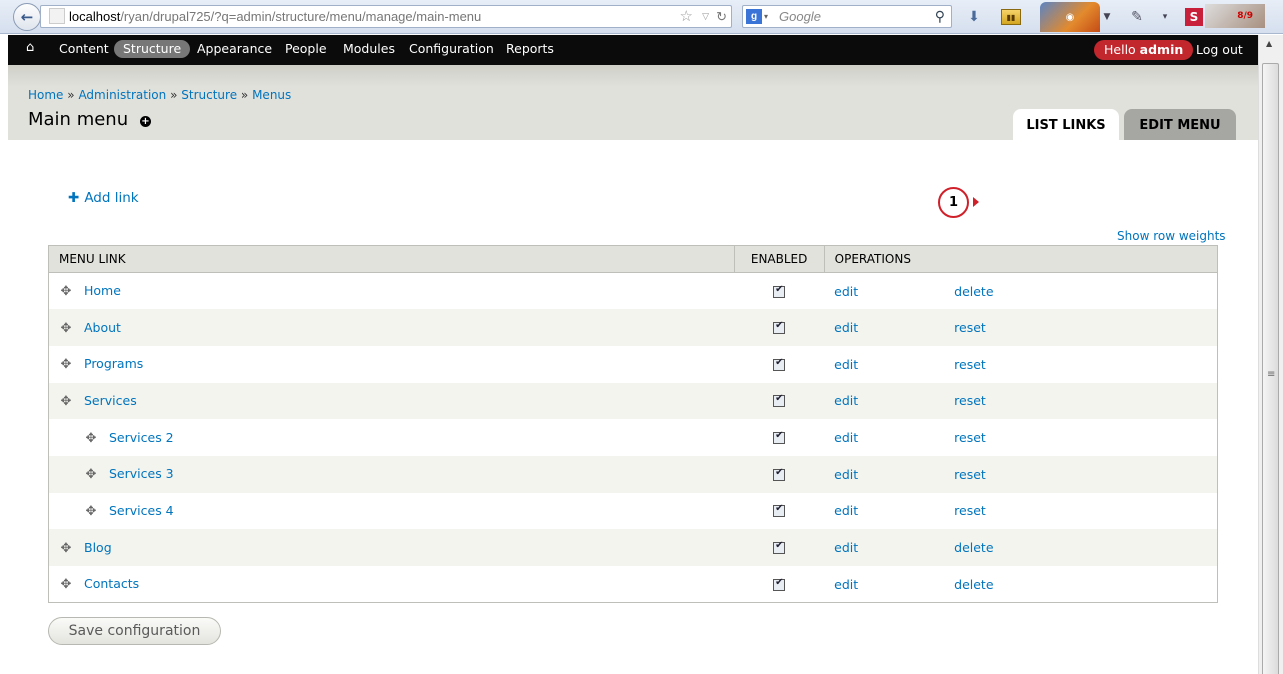  What do you see at coordinates (847, 16) in the screenshot?
I see `search-input: g ▾ Google ⚲` at bounding box center [847, 16].